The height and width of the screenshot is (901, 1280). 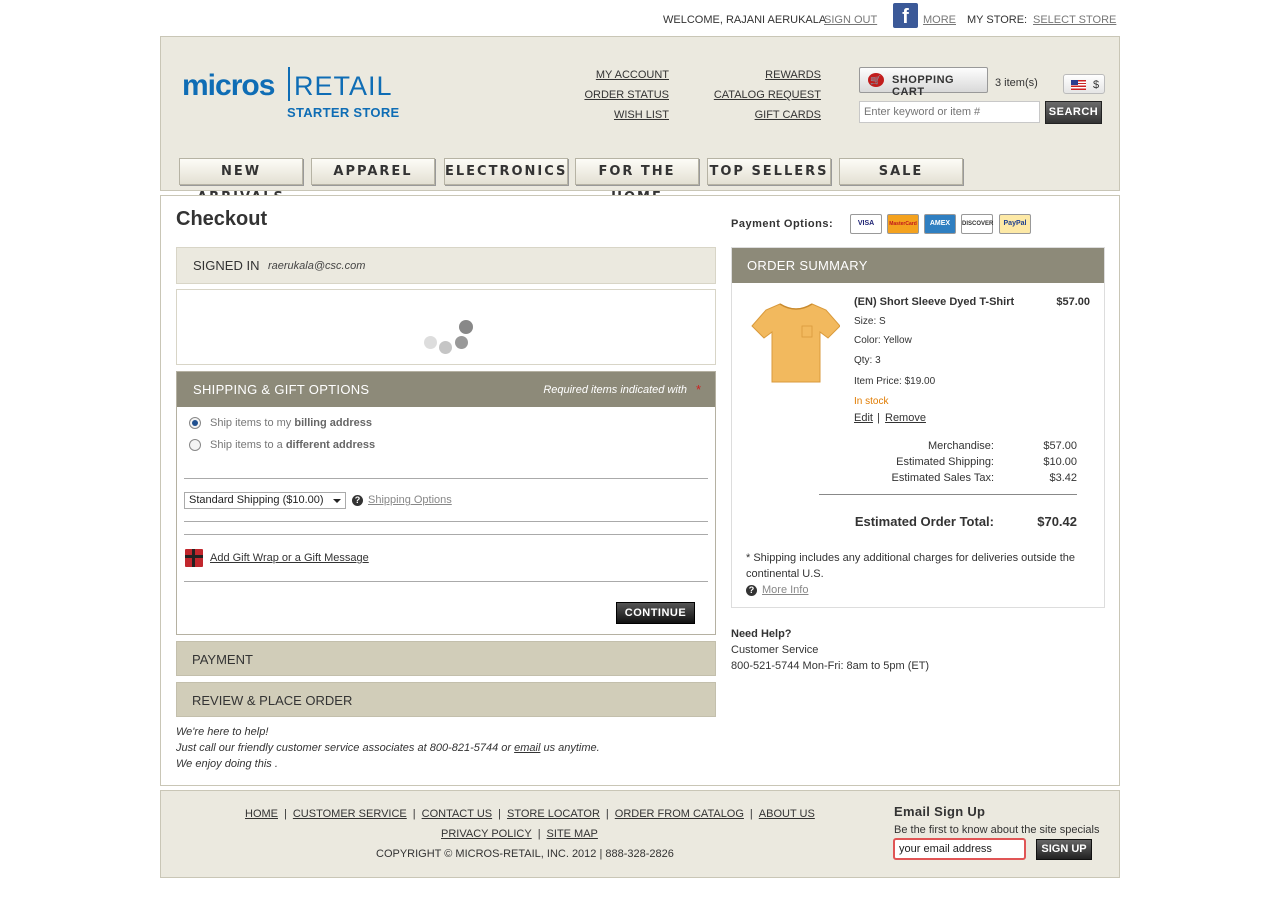 I want to click on more-info-link: More Info, so click(x=785, y=590).